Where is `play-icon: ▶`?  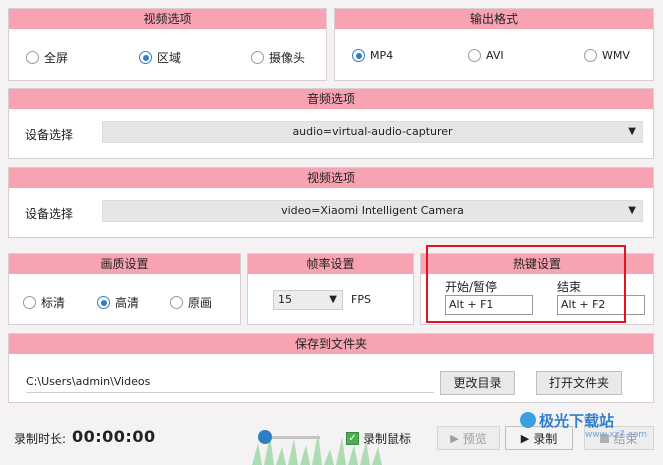
play-icon: ▶ is located at coordinates (525, 438).